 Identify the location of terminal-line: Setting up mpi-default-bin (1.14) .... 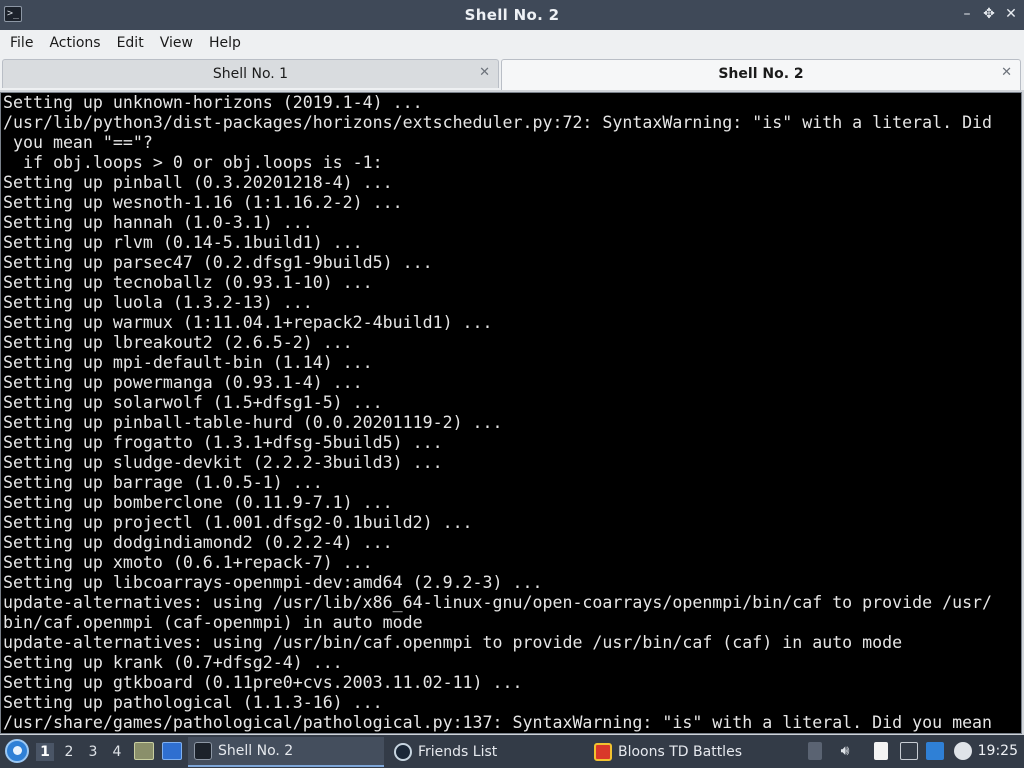
(188, 362).